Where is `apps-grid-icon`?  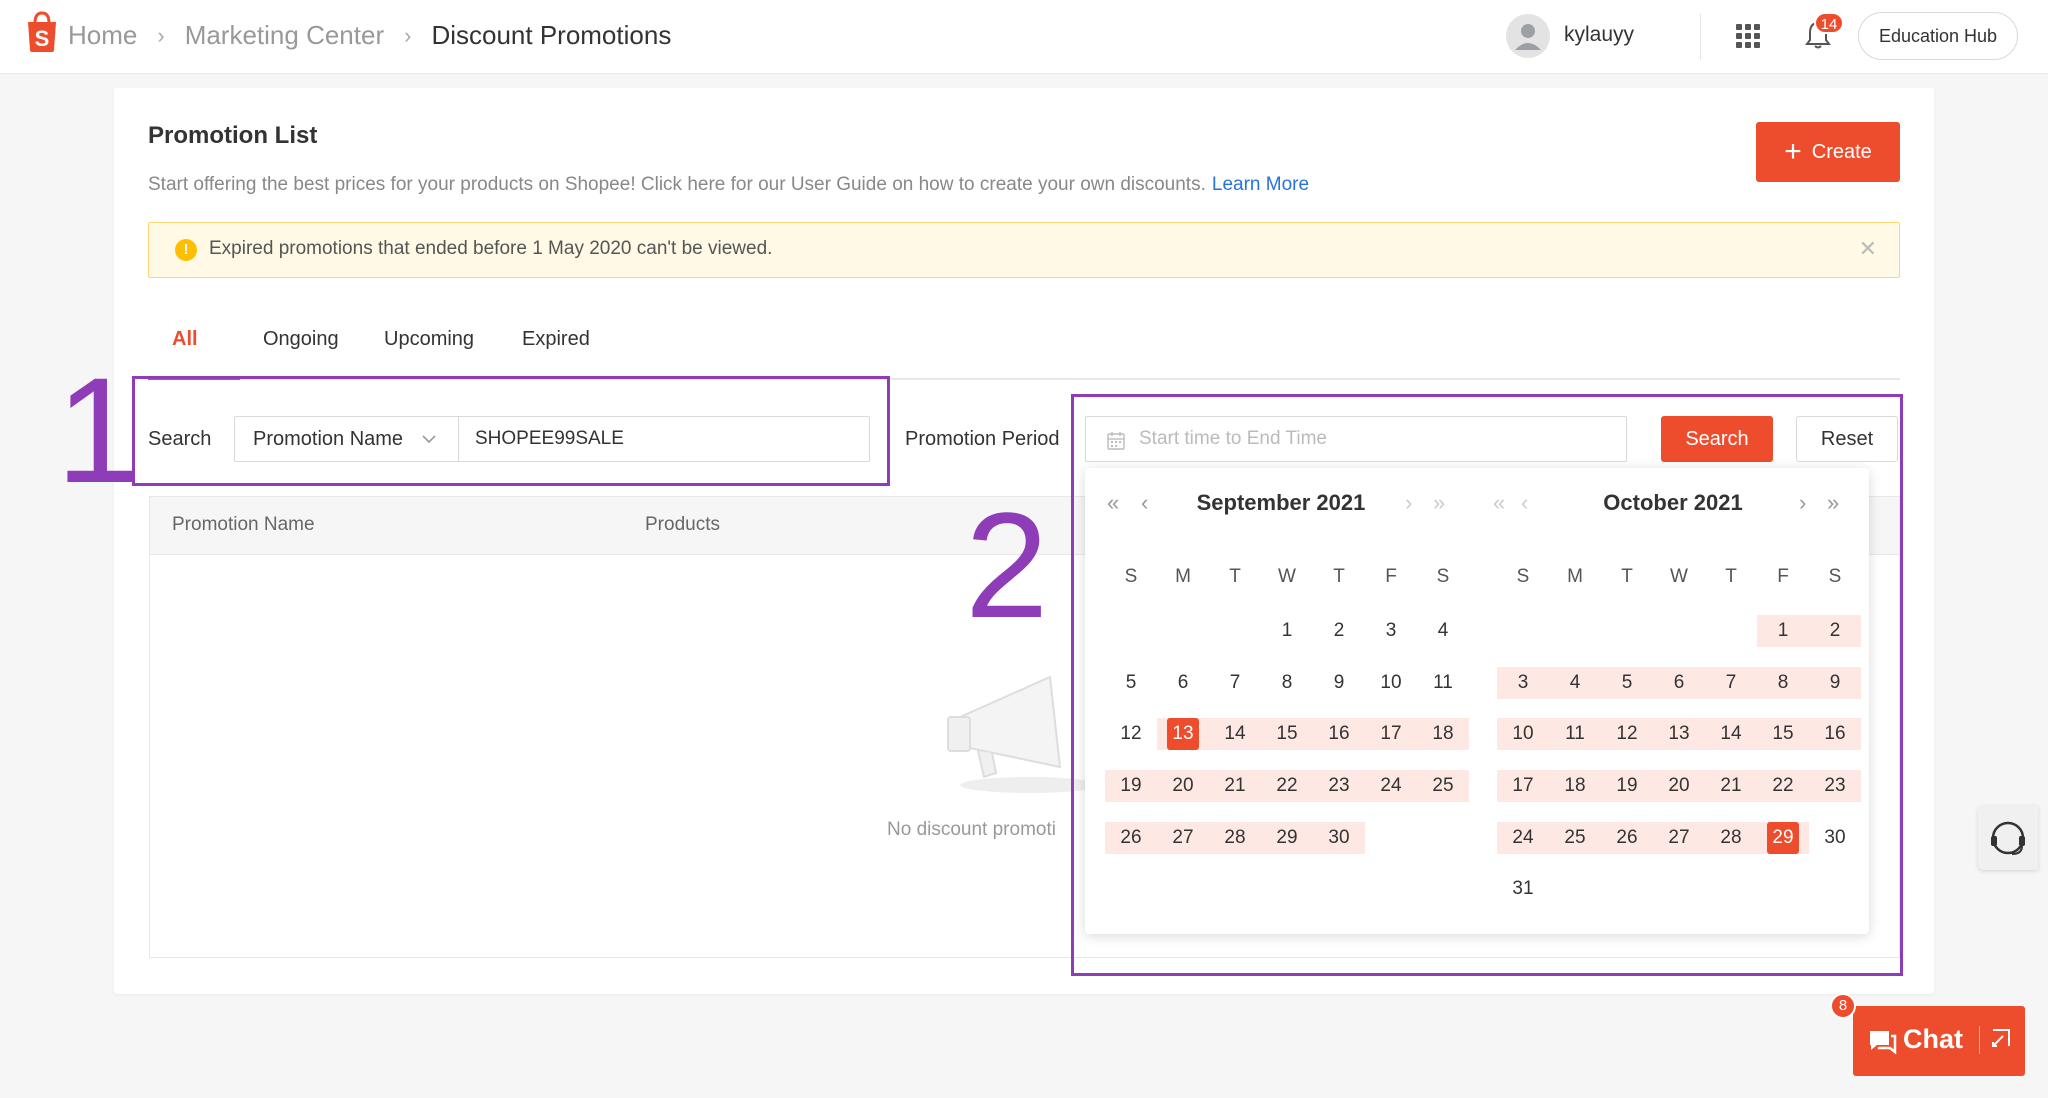
apps-grid-icon is located at coordinates (1748, 36).